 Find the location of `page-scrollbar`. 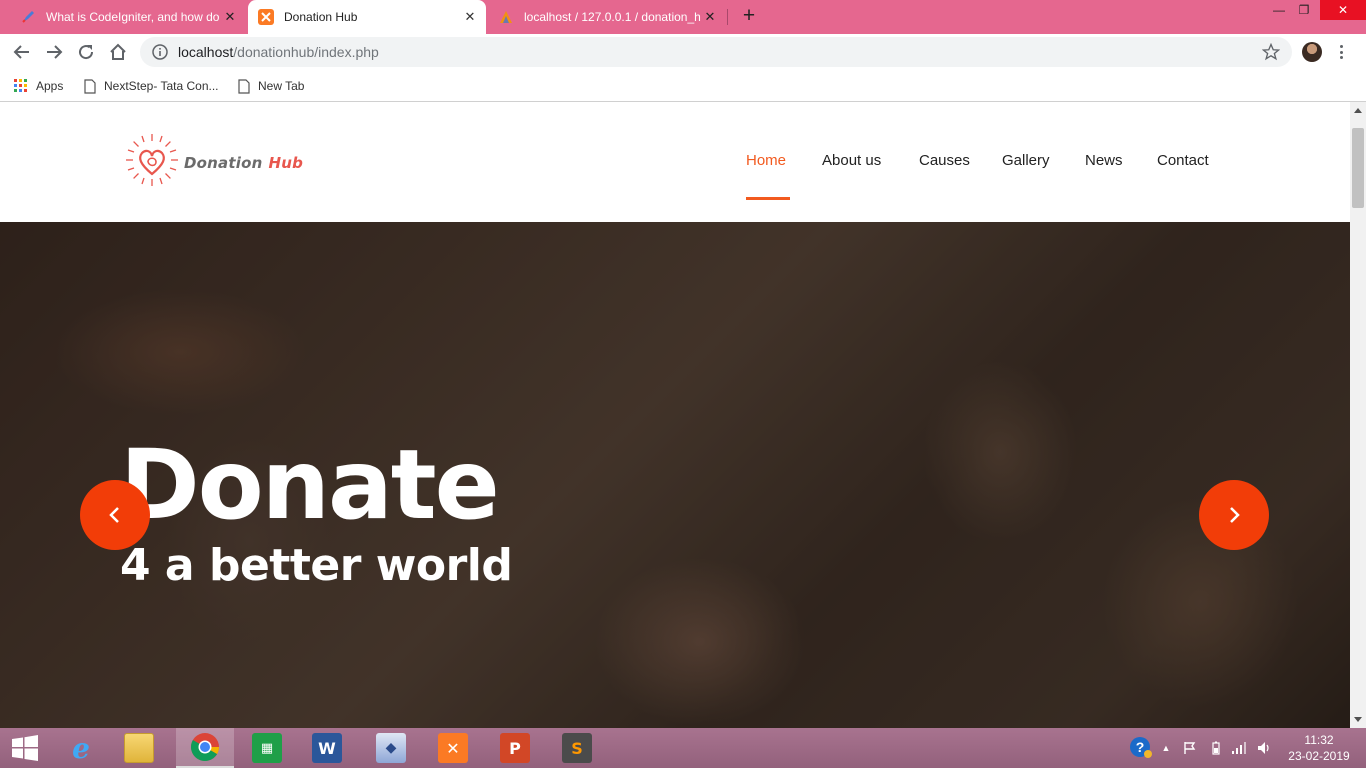

page-scrollbar is located at coordinates (1358, 415).